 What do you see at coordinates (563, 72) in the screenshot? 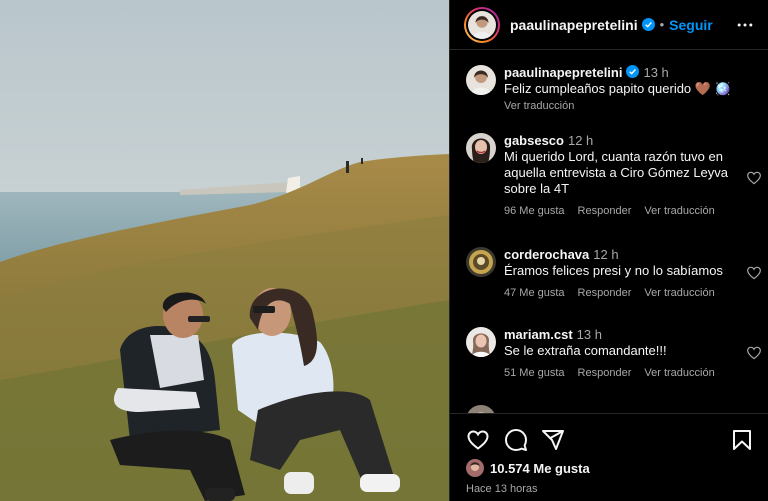
I see `caption-username: paaulinapepretelini` at bounding box center [563, 72].